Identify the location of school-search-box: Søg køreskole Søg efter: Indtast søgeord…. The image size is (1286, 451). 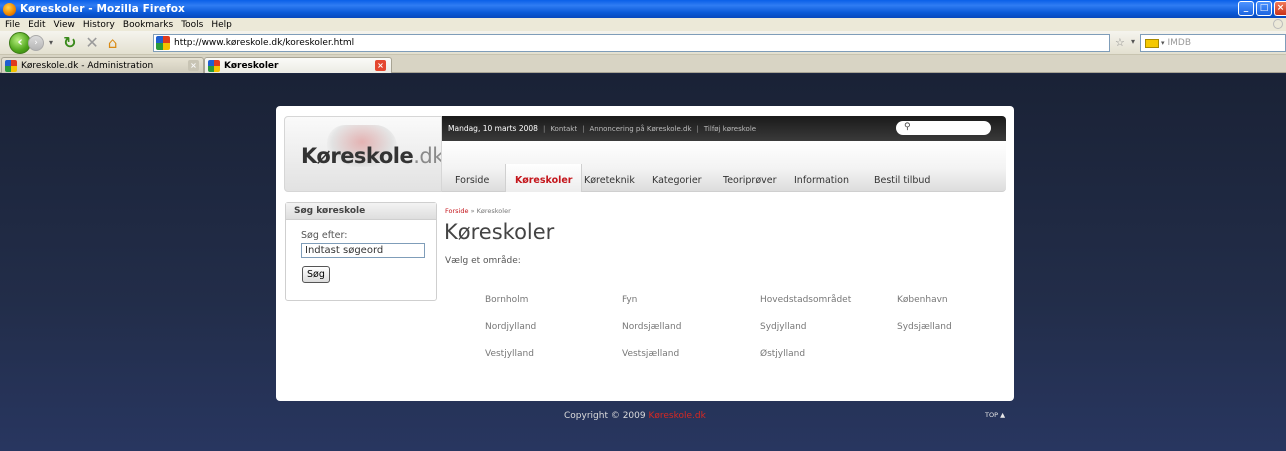
(361, 251).